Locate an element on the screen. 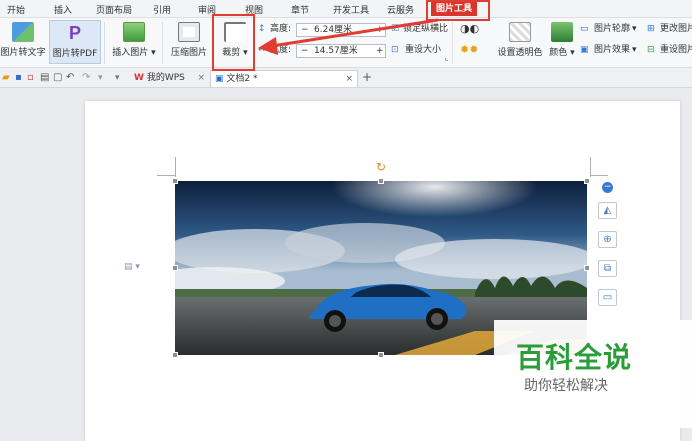 This screenshot has height=441, width=692. watermark-panel: 百科全说 助你轻松解决 is located at coordinates (593, 374).